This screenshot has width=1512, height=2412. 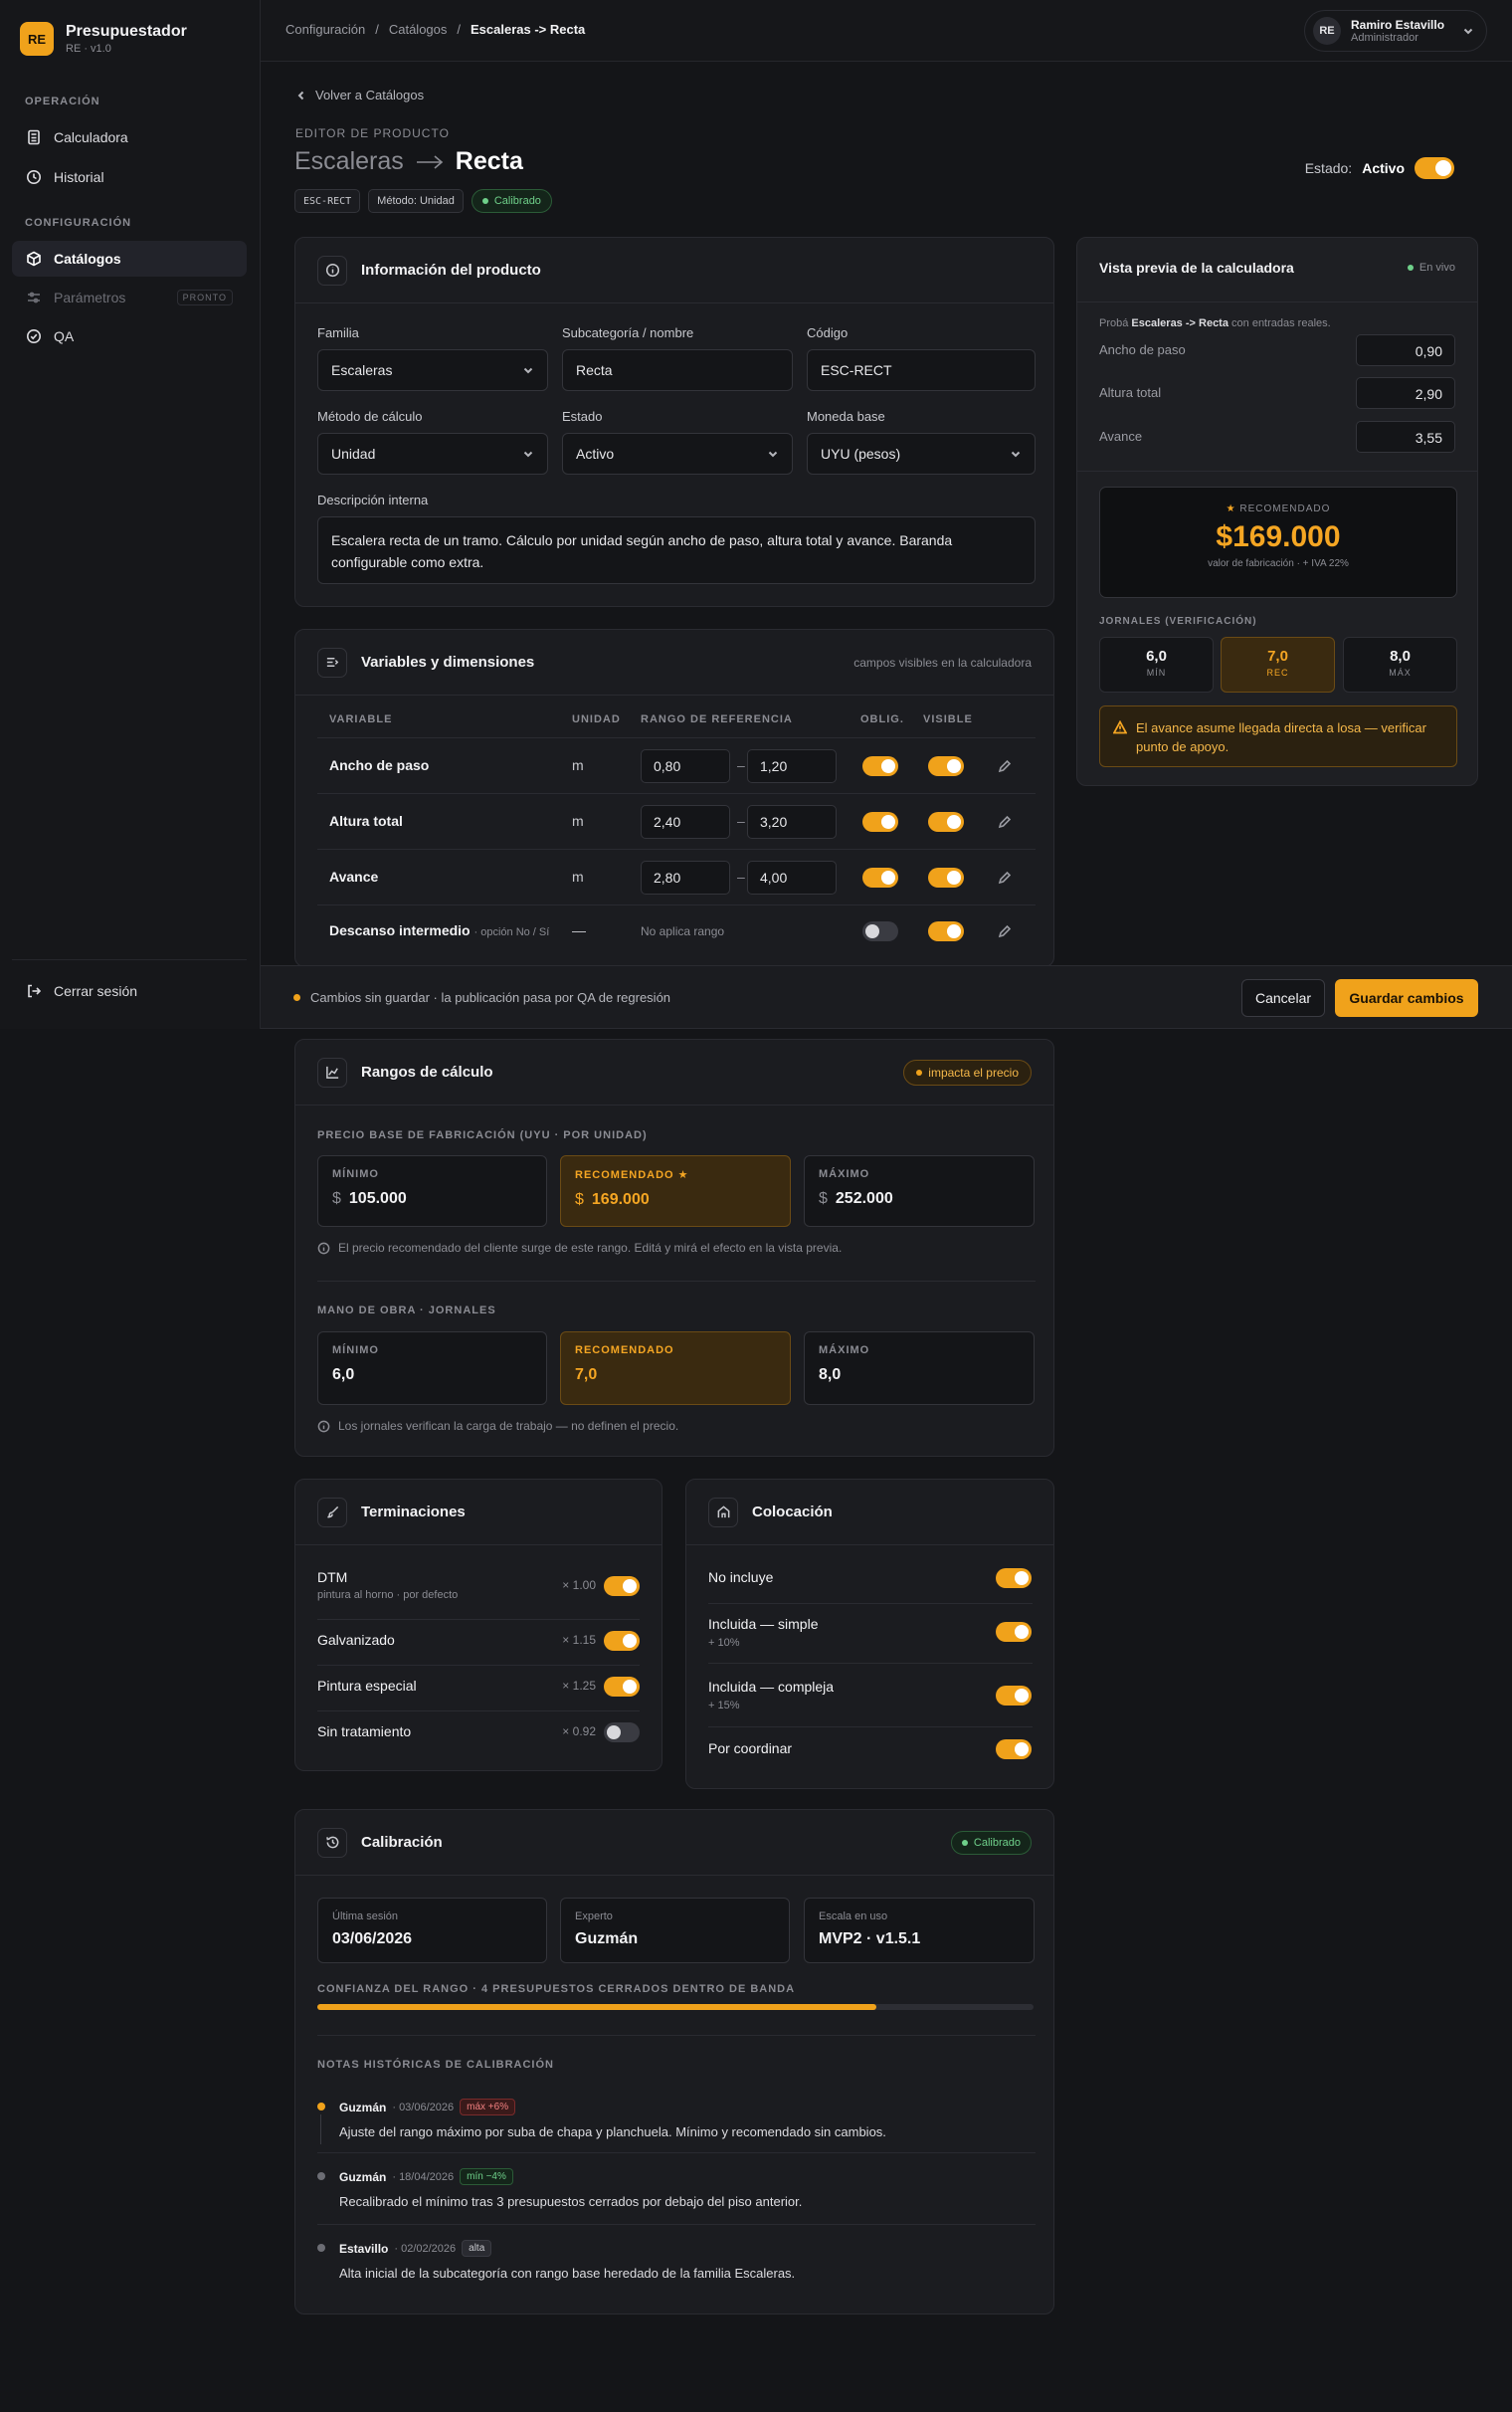 What do you see at coordinates (427, 1072) in the screenshot?
I see `card-title: Rangos de cálculo` at bounding box center [427, 1072].